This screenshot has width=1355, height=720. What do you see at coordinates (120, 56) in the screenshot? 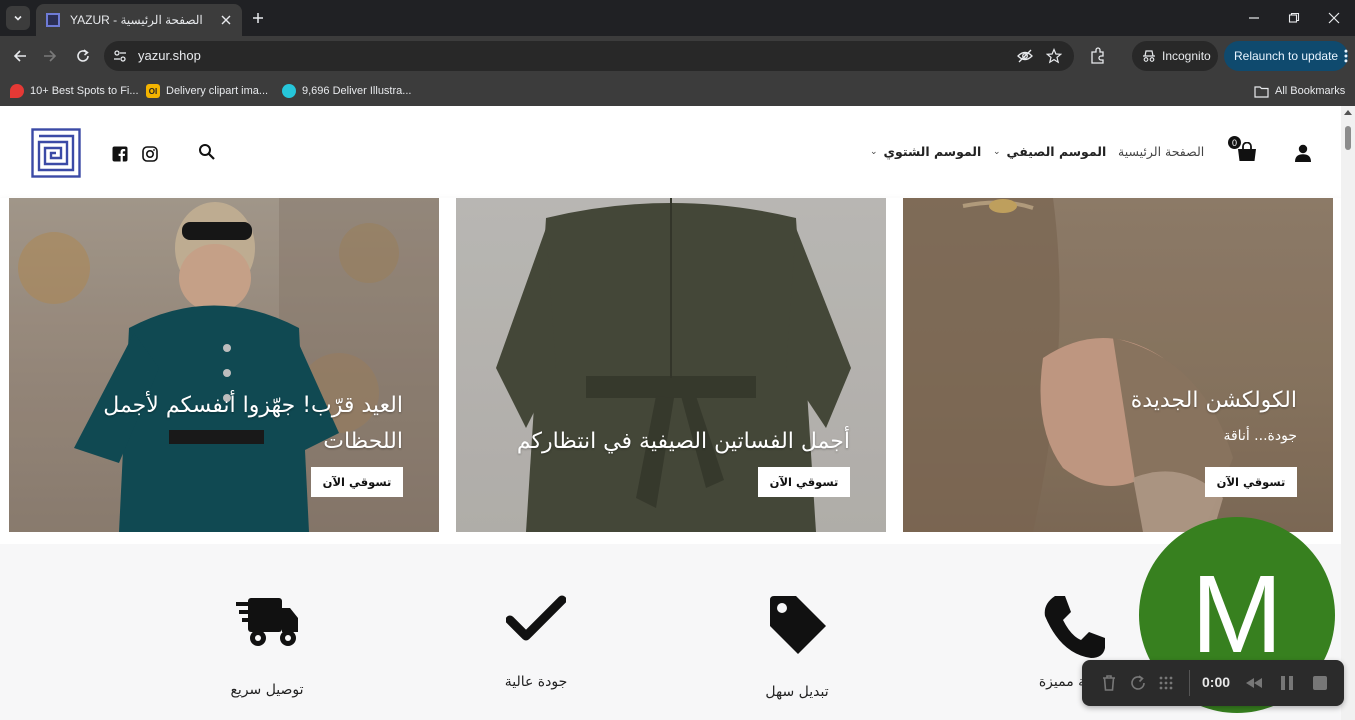
I see `site-settings-icon` at bounding box center [120, 56].